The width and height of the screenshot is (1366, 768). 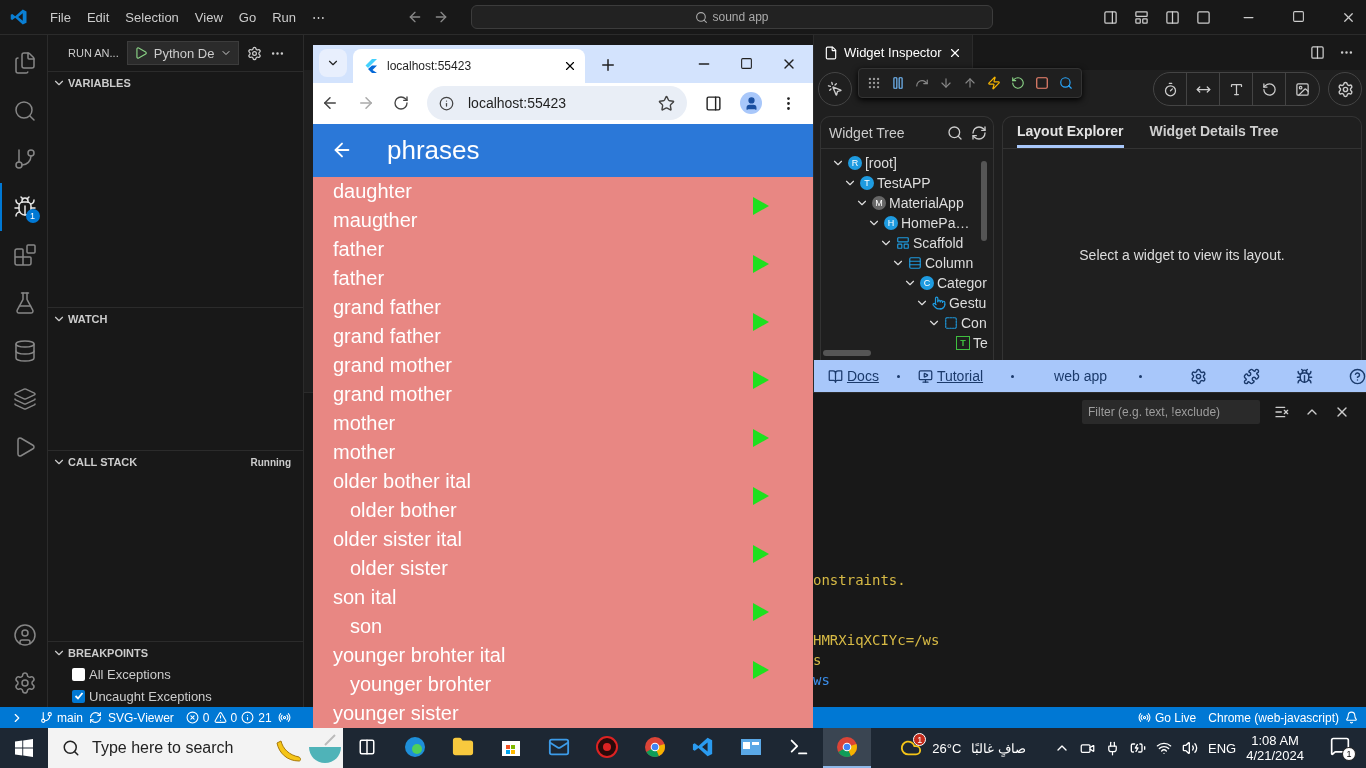 What do you see at coordinates (951, 323) in the screenshot?
I see `dashed-square-icon` at bounding box center [951, 323].